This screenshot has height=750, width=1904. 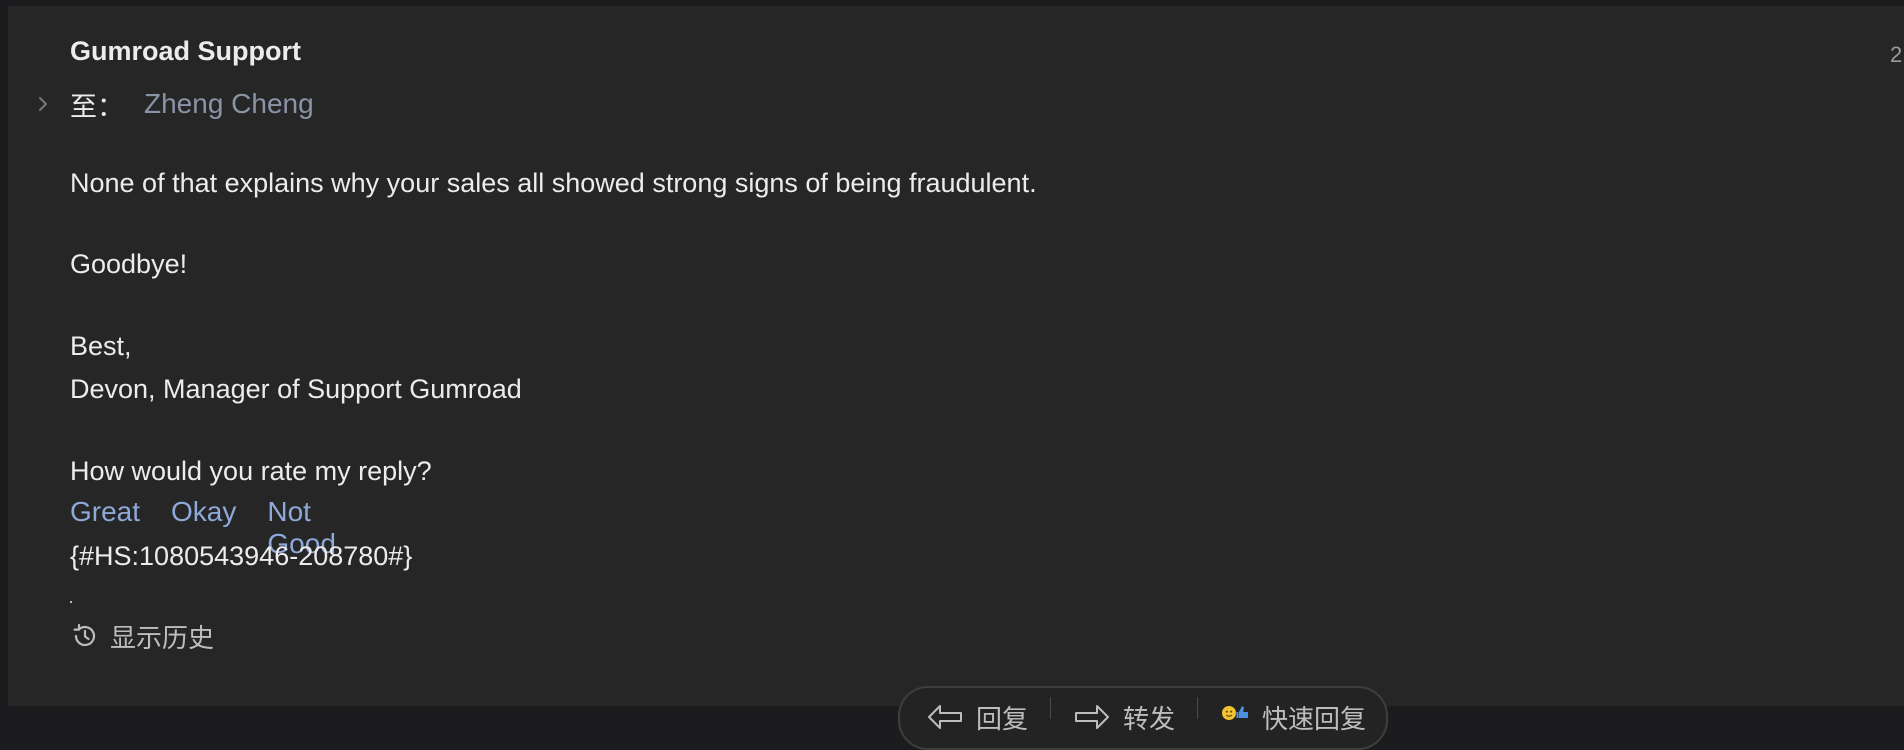 I want to click on forward-button: 转发, so click(x=1124, y=717).